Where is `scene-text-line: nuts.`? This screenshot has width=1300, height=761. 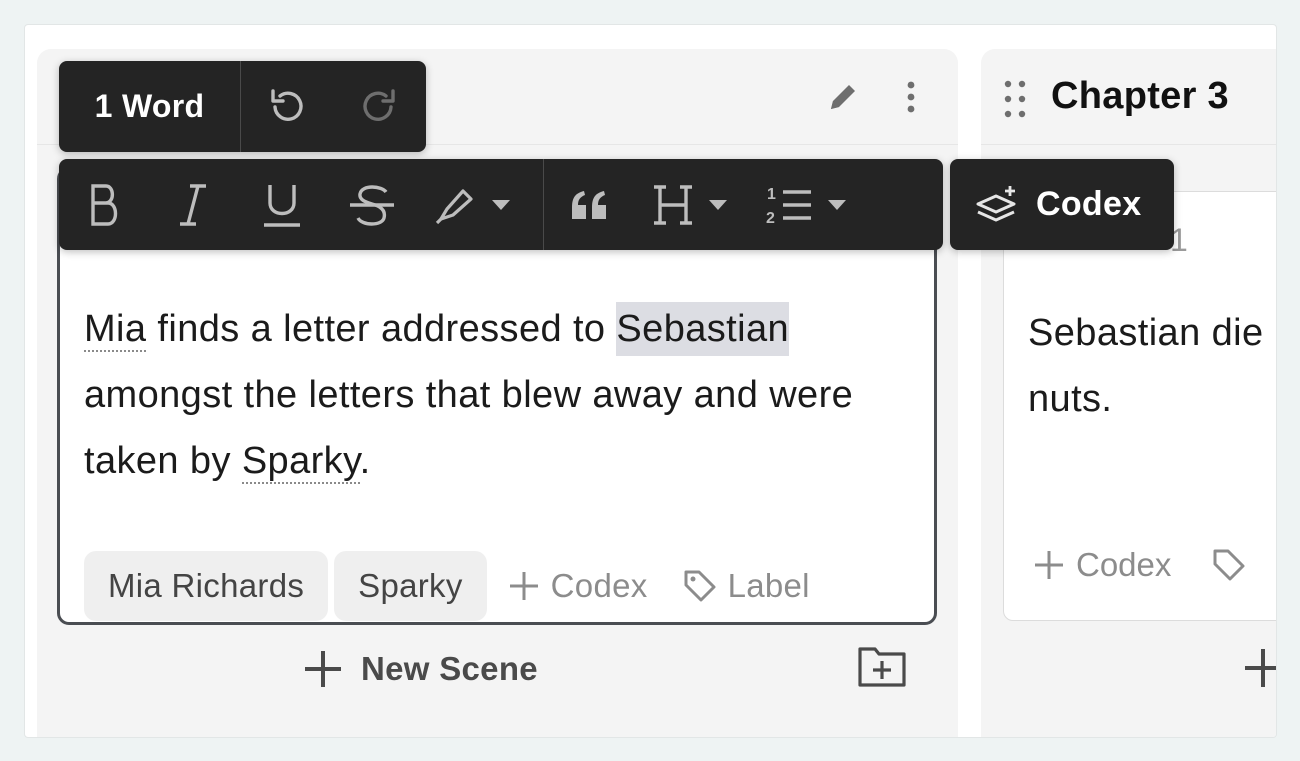 scene-text-line: nuts. is located at coordinates (1070, 399).